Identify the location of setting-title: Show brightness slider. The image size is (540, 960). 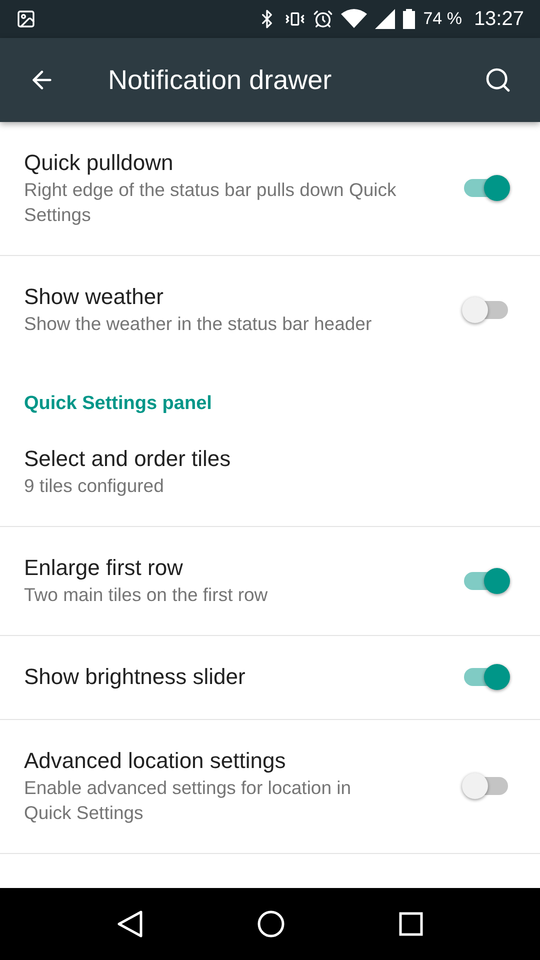
(135, 677).